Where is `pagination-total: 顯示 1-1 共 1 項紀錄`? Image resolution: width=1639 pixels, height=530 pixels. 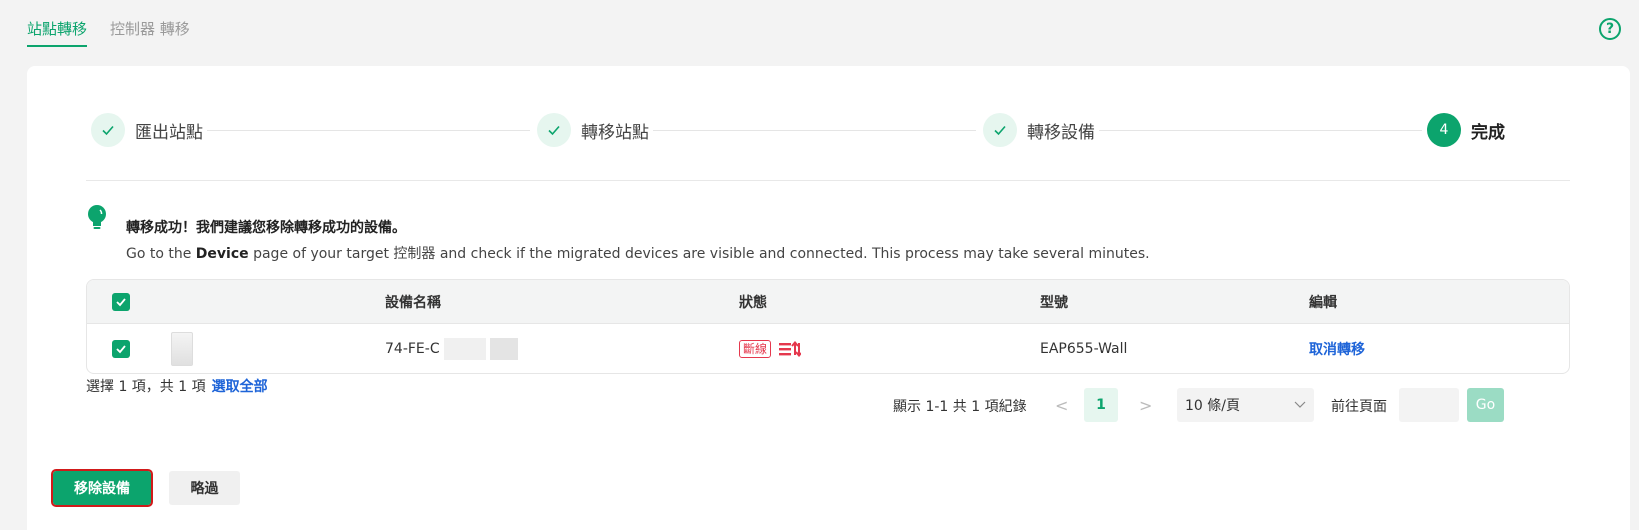
pagination-total: 顯示 1-1 共 1 項紀錄 is located at coordinates (960, 407).